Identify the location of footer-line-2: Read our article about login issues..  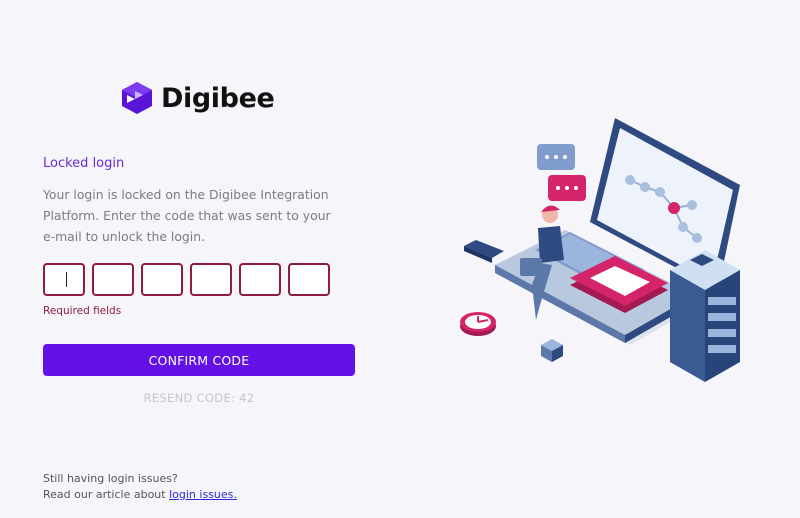
(140, 495).